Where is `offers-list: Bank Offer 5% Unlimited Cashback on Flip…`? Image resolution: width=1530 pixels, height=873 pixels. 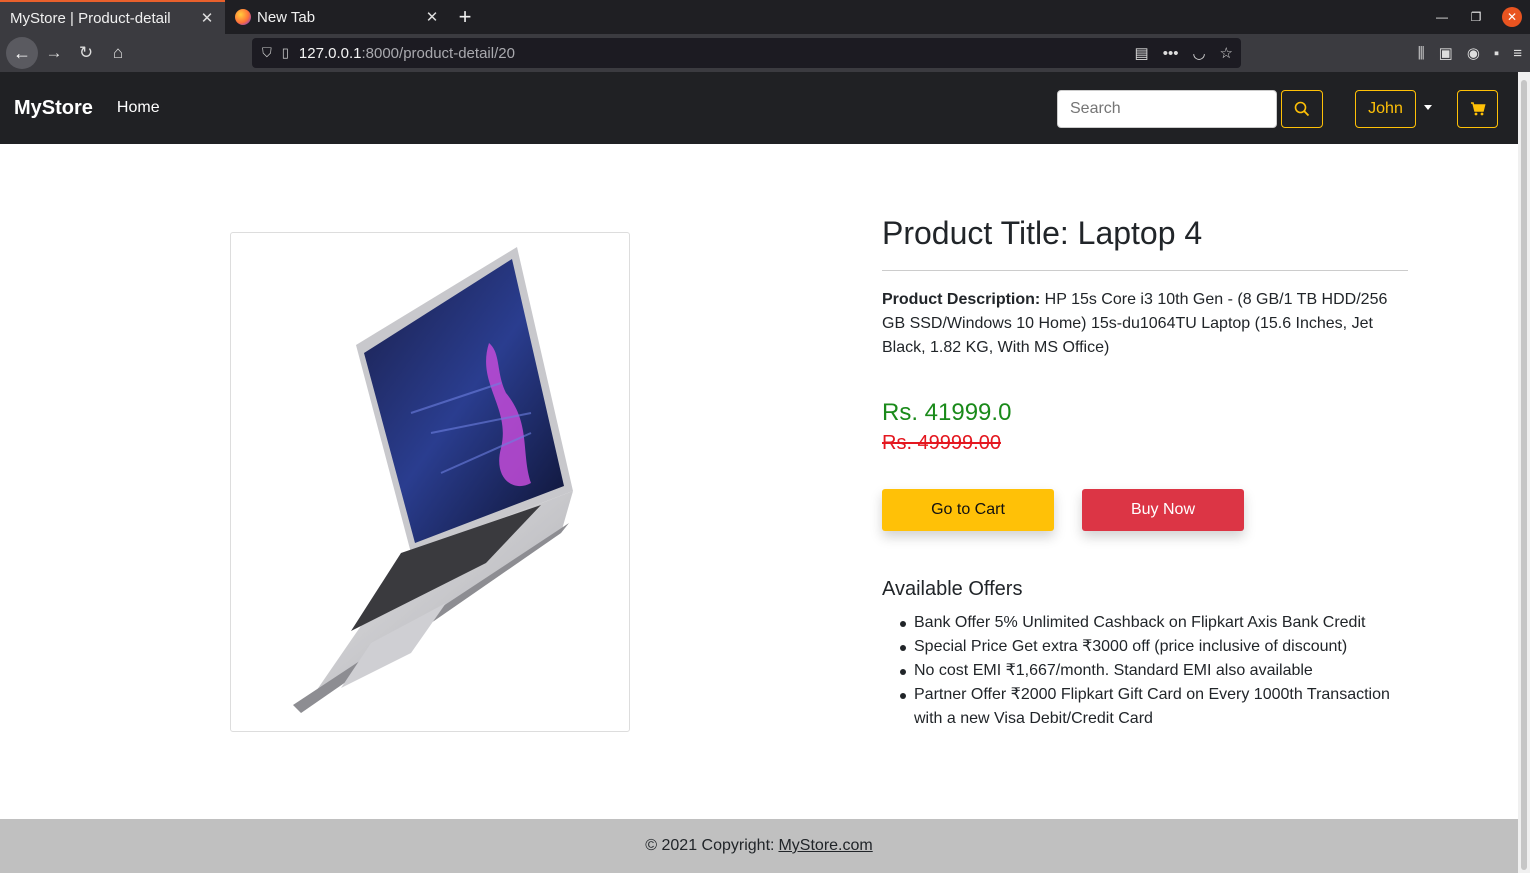
offers-list: Bank Offer 5% Unlimited Cashback on Flip… is located at coordinates (1157, 671).